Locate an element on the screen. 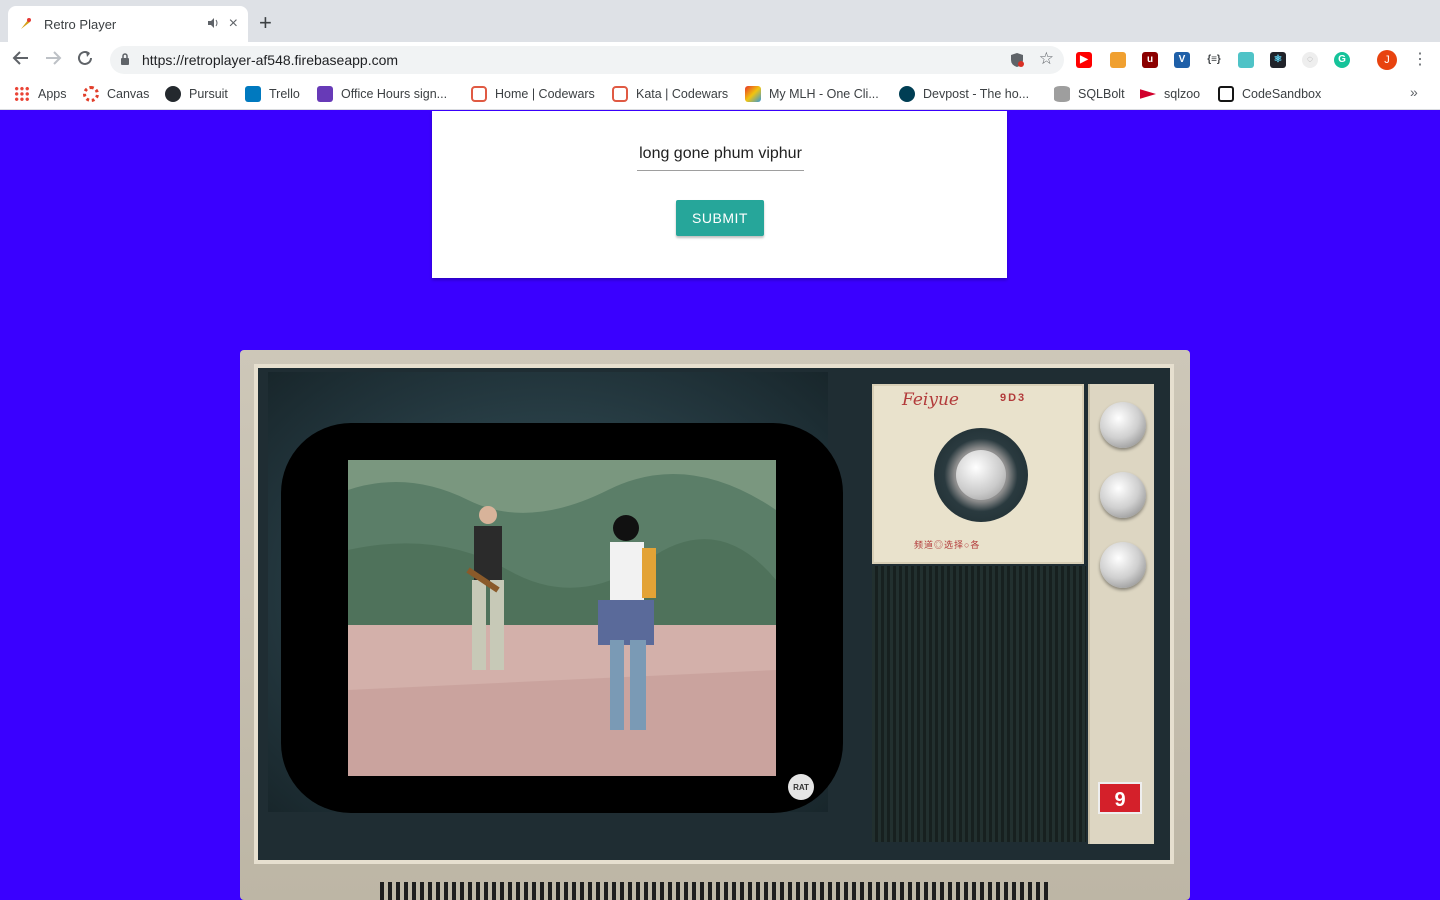 This screenshot has width=1440, height=900. reload-button is located at coordinates (85, 60).